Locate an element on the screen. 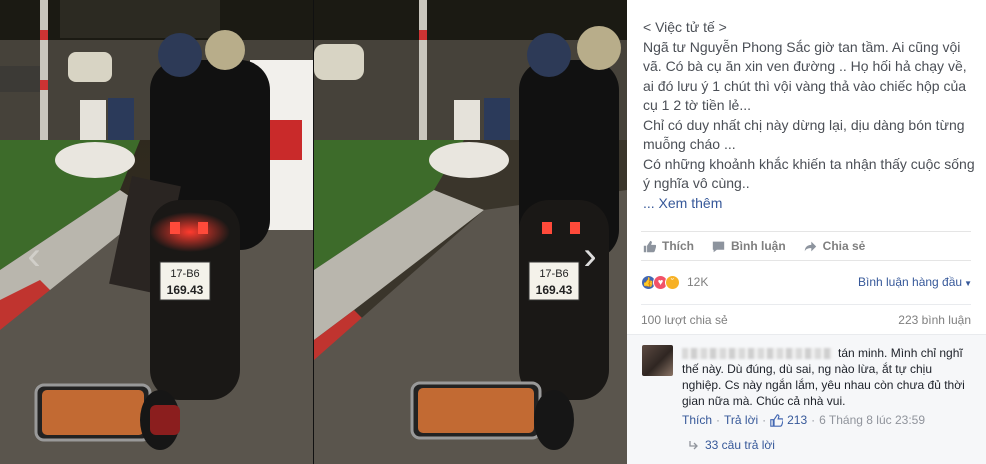 The image size is (986, 464). sad-reaction-icon: ˘ is located at coordinates (672, 282).